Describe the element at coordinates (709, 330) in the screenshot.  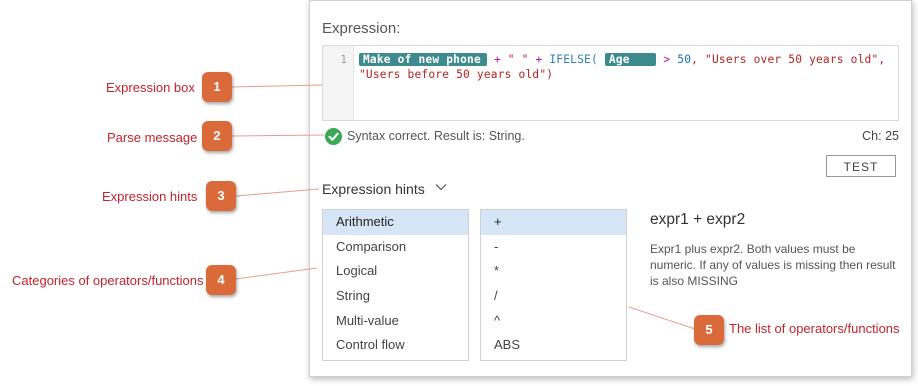
I see `callout-badge-5: 5` at that location.